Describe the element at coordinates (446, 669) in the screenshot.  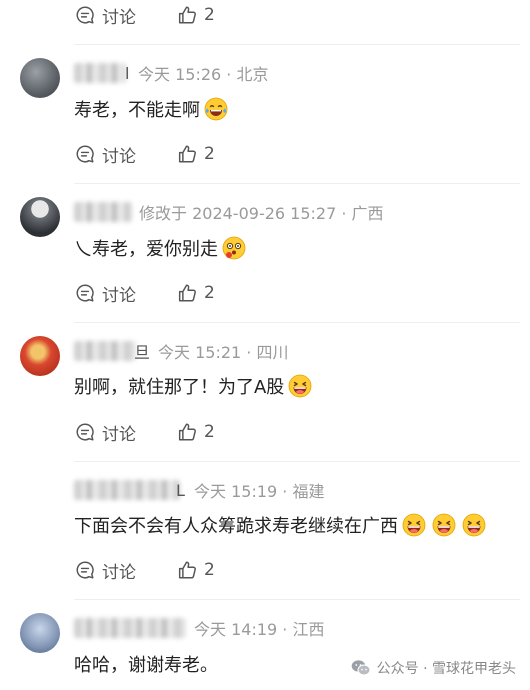
I see `source-label: 公众号 · 雪球花甲老头` at that location.